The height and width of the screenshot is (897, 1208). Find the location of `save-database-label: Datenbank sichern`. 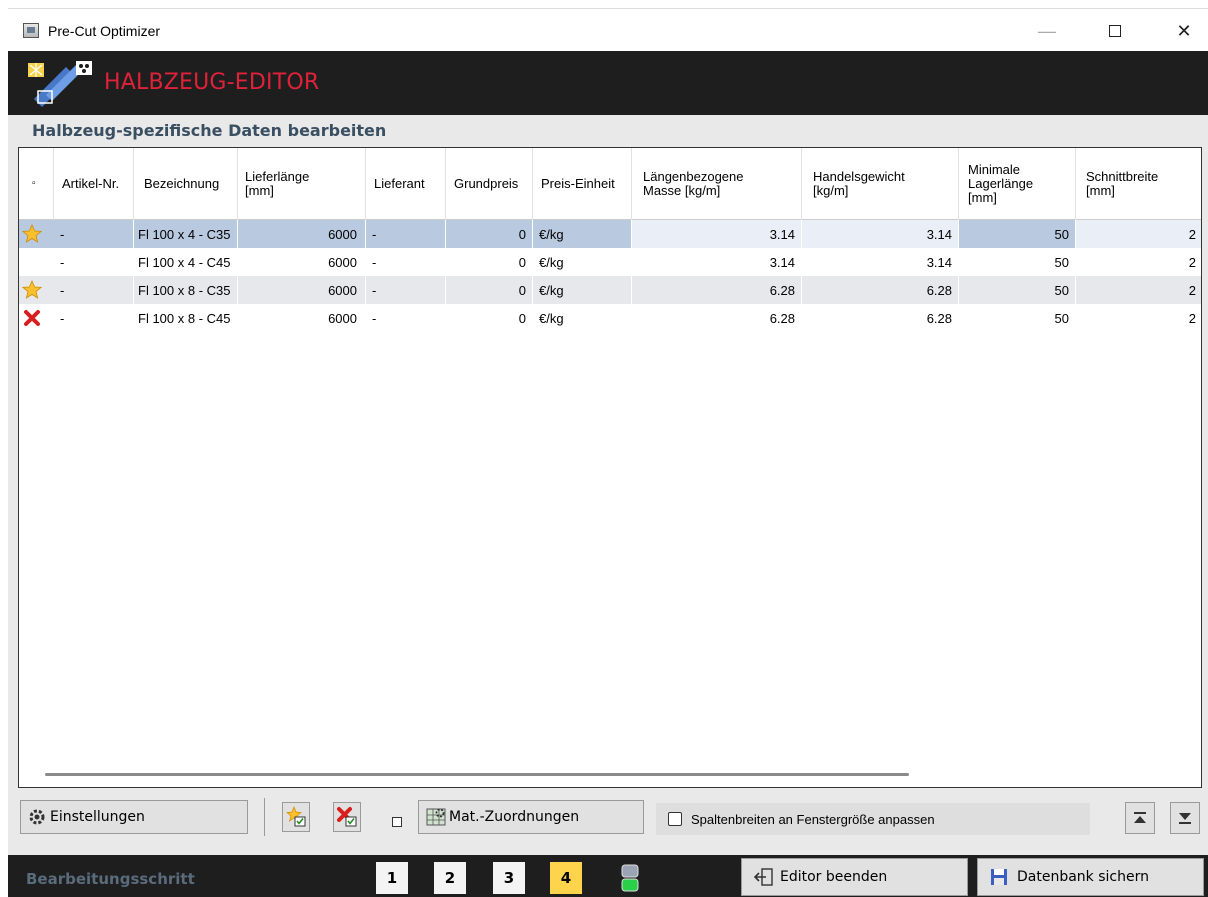

save-database-label: Datenbank sichern is located at coordinates (1083, 877).